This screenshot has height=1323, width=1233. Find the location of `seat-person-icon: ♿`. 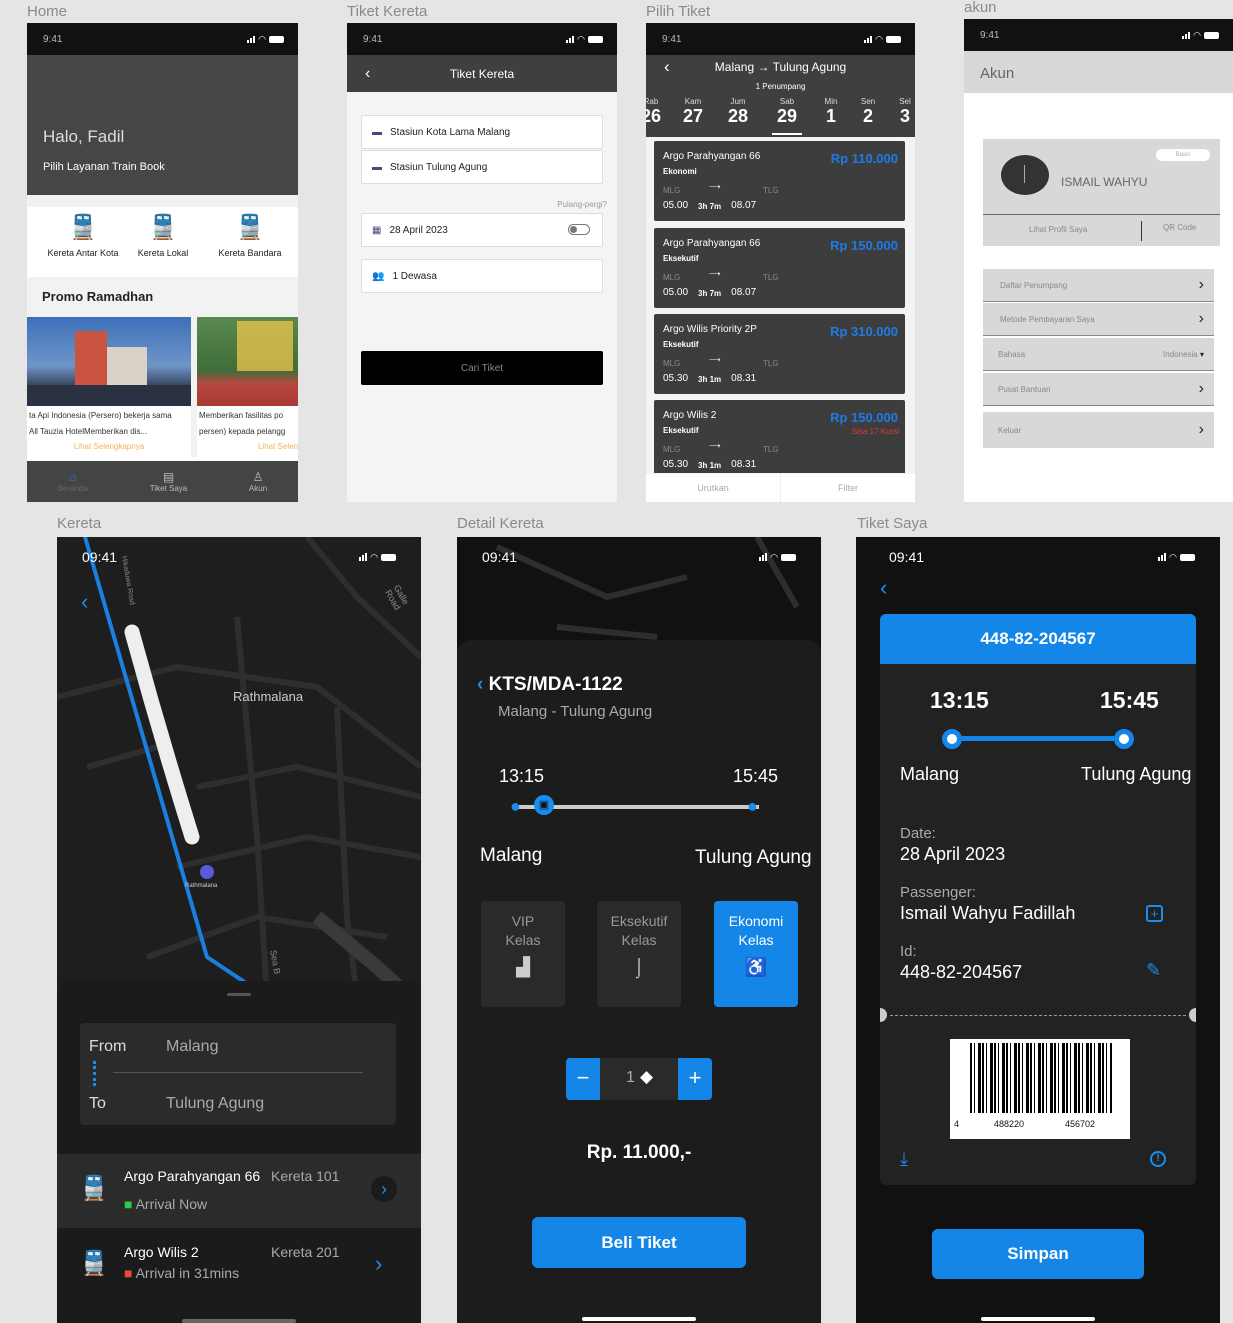

seat-person-icon: ♿ is located at coordinates (756, 967).